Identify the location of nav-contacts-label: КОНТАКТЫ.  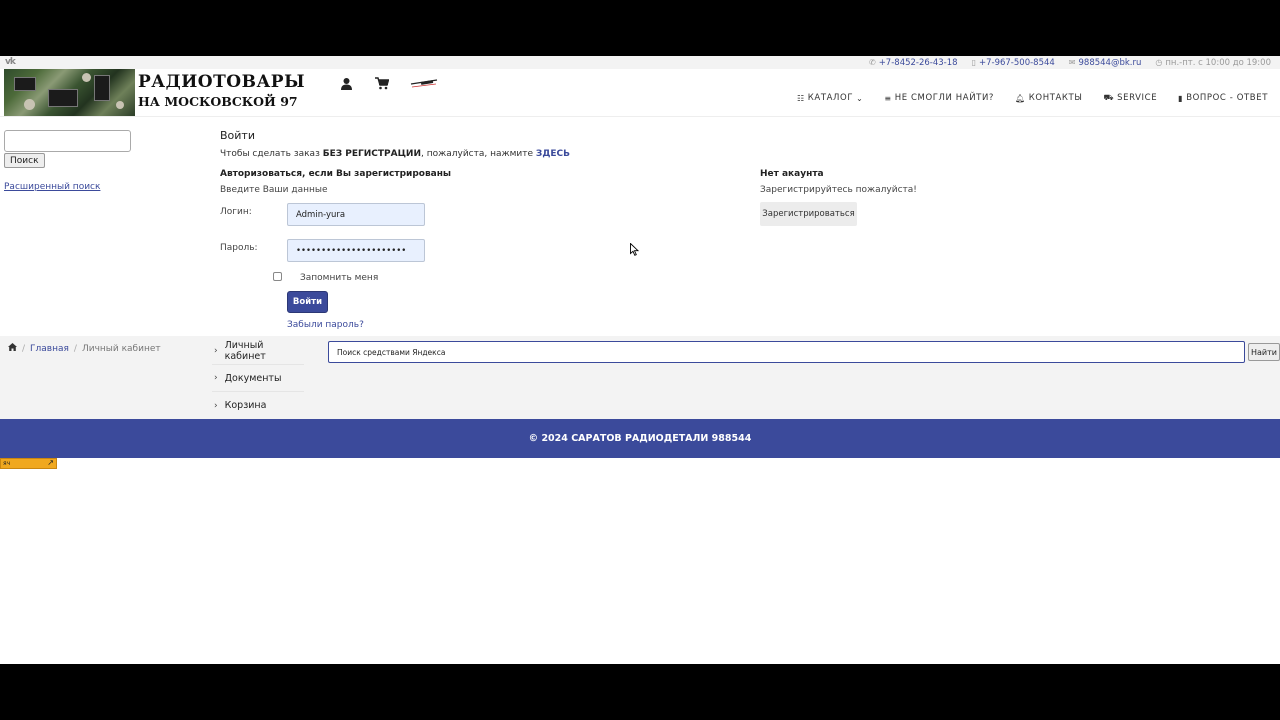
(1055, 98).